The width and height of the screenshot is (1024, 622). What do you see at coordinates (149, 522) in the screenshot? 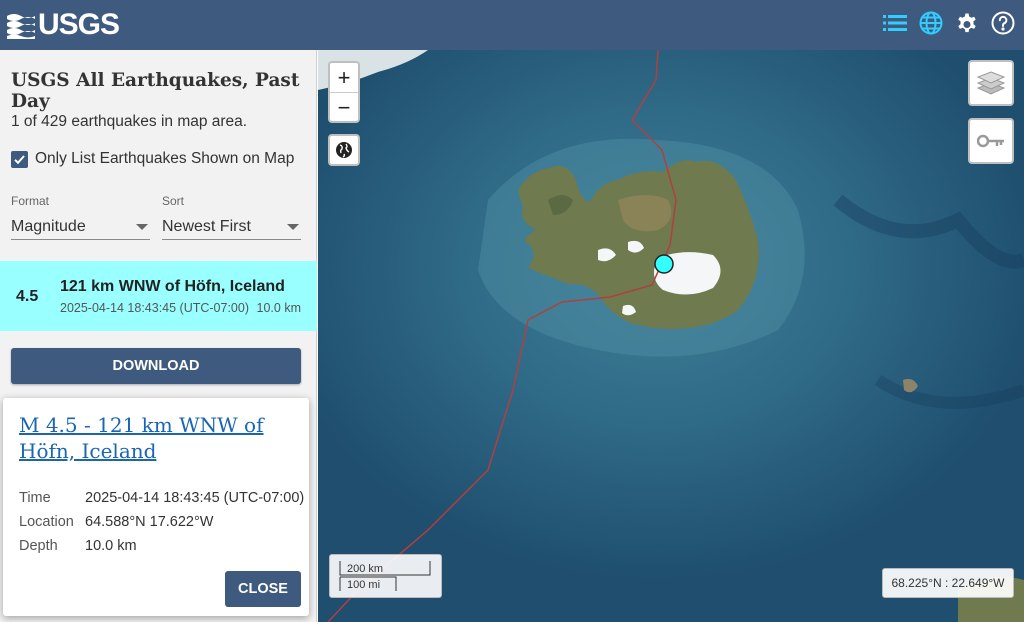
I see `popup-location-value: 64.588°N 17.622°W` at bounding box center [149, 522].